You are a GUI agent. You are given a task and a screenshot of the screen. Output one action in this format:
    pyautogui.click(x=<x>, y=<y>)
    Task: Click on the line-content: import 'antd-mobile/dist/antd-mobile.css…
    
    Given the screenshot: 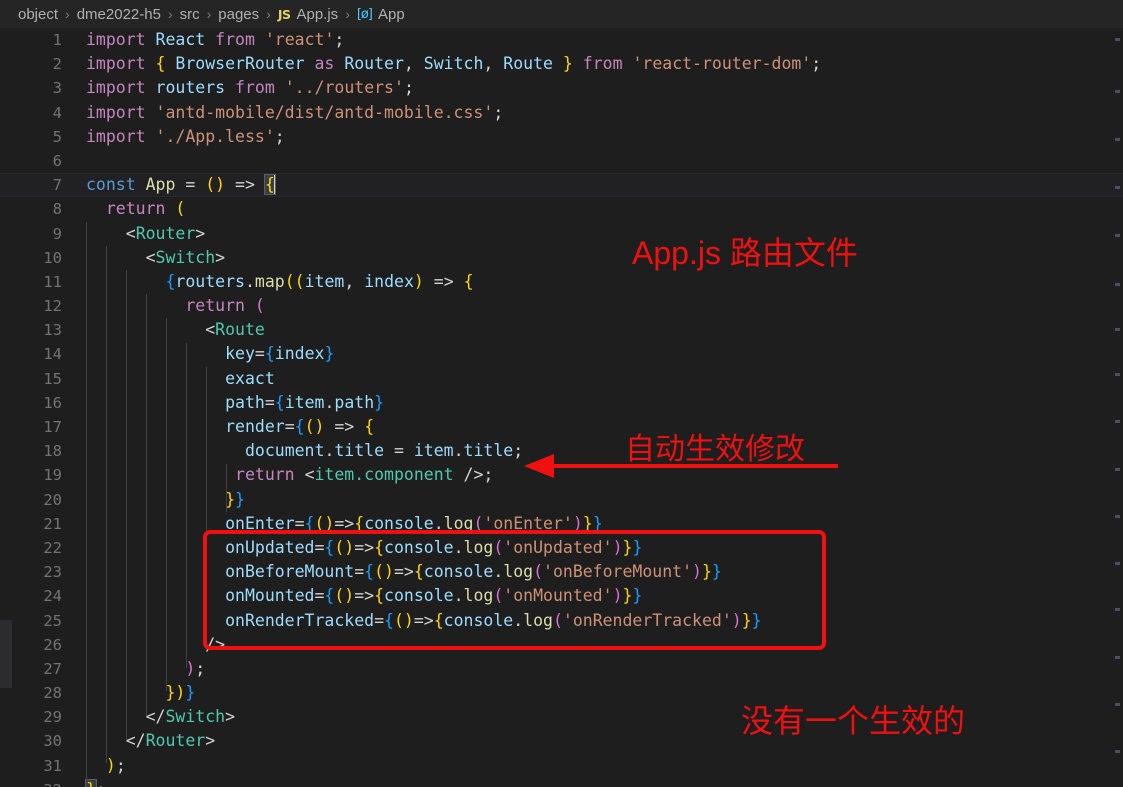 What is the action you would take?
    pyautogui.click(x=295, y=112)
    